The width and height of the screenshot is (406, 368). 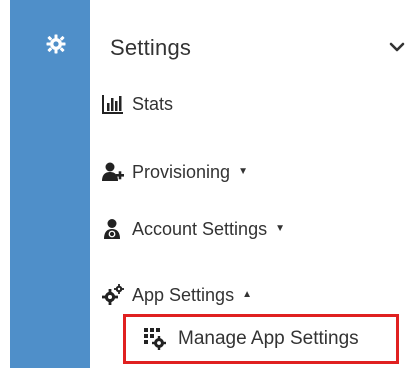 I want to click on menu-item-label: Stats, so click(x=153, y=103).